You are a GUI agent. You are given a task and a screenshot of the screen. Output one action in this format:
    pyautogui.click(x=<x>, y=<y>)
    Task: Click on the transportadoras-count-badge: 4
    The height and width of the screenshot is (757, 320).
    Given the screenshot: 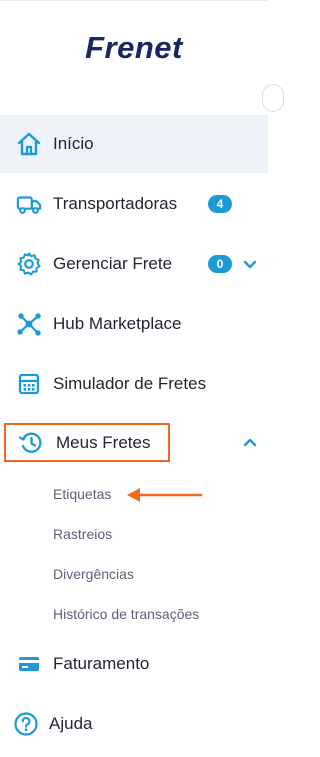 What is the action you would take?
    pyautogui.click(x=220, y=204)
    